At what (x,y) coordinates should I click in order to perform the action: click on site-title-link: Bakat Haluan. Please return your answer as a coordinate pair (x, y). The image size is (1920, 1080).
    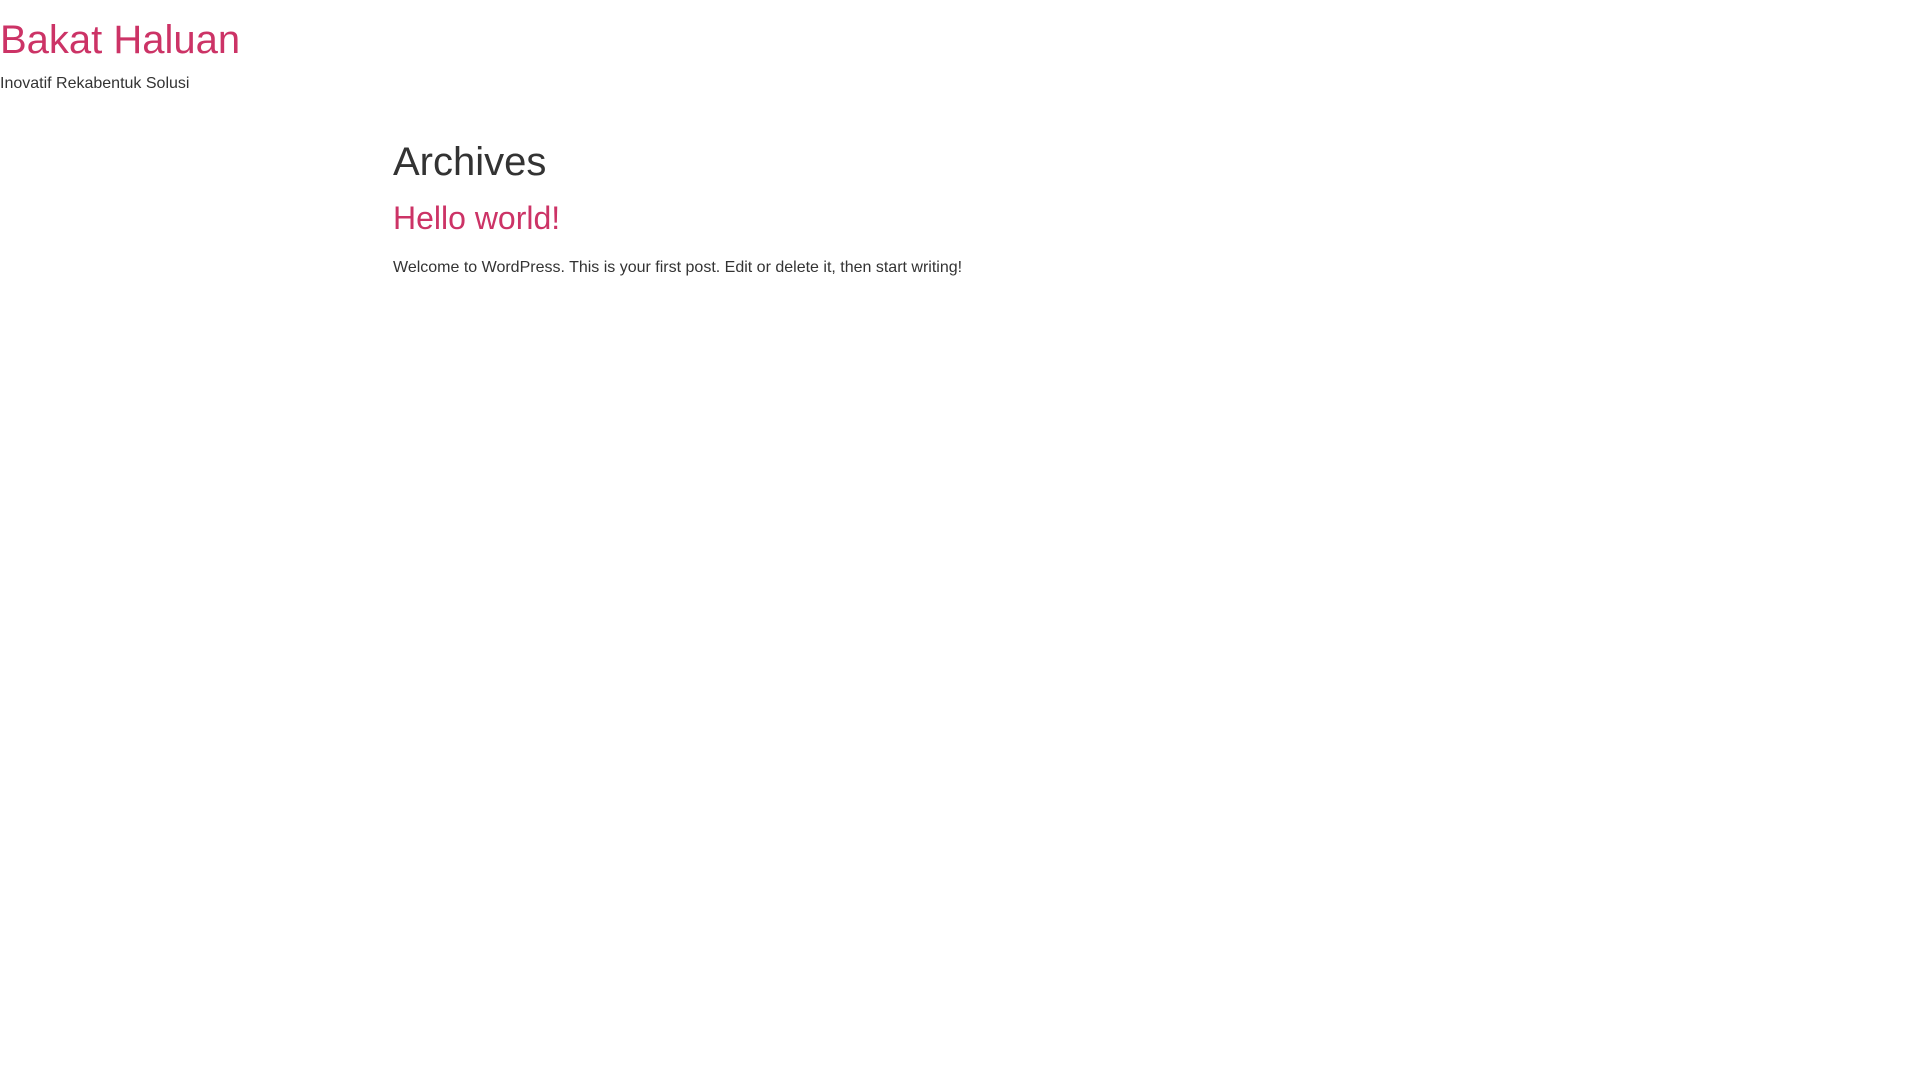
    Looking at the image, I should click on (120, 40).